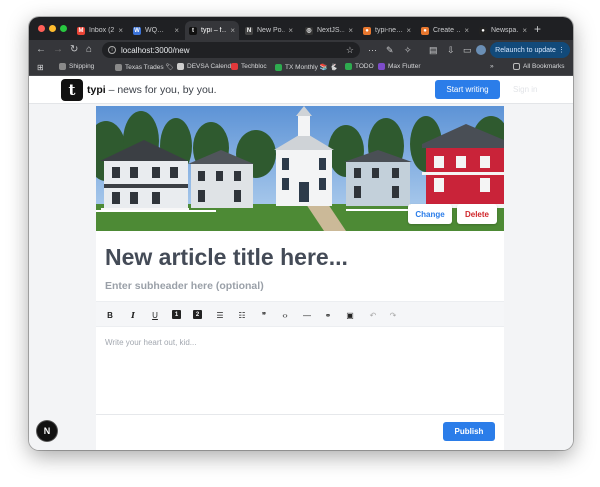 Image resolution: width=600 pixels, height=487 pixels. I want to click on bookmark-item: Max Flutter, so click(399, 66).